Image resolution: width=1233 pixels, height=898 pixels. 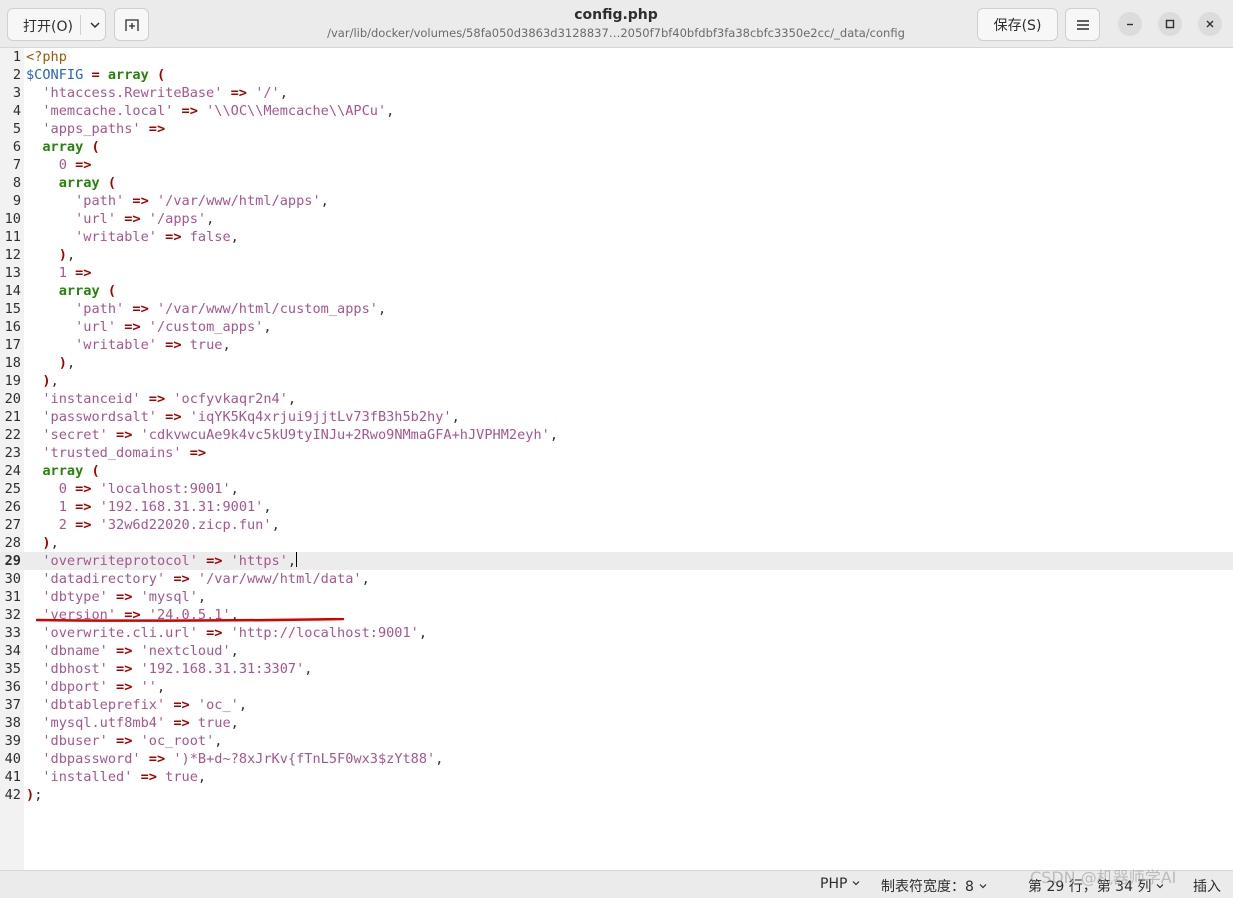 What do you see at coordinates (132, 651) in the screenshot?
I see `code-text: 'dbname' => 'nextcloud',` at bounding box center [132, 651].